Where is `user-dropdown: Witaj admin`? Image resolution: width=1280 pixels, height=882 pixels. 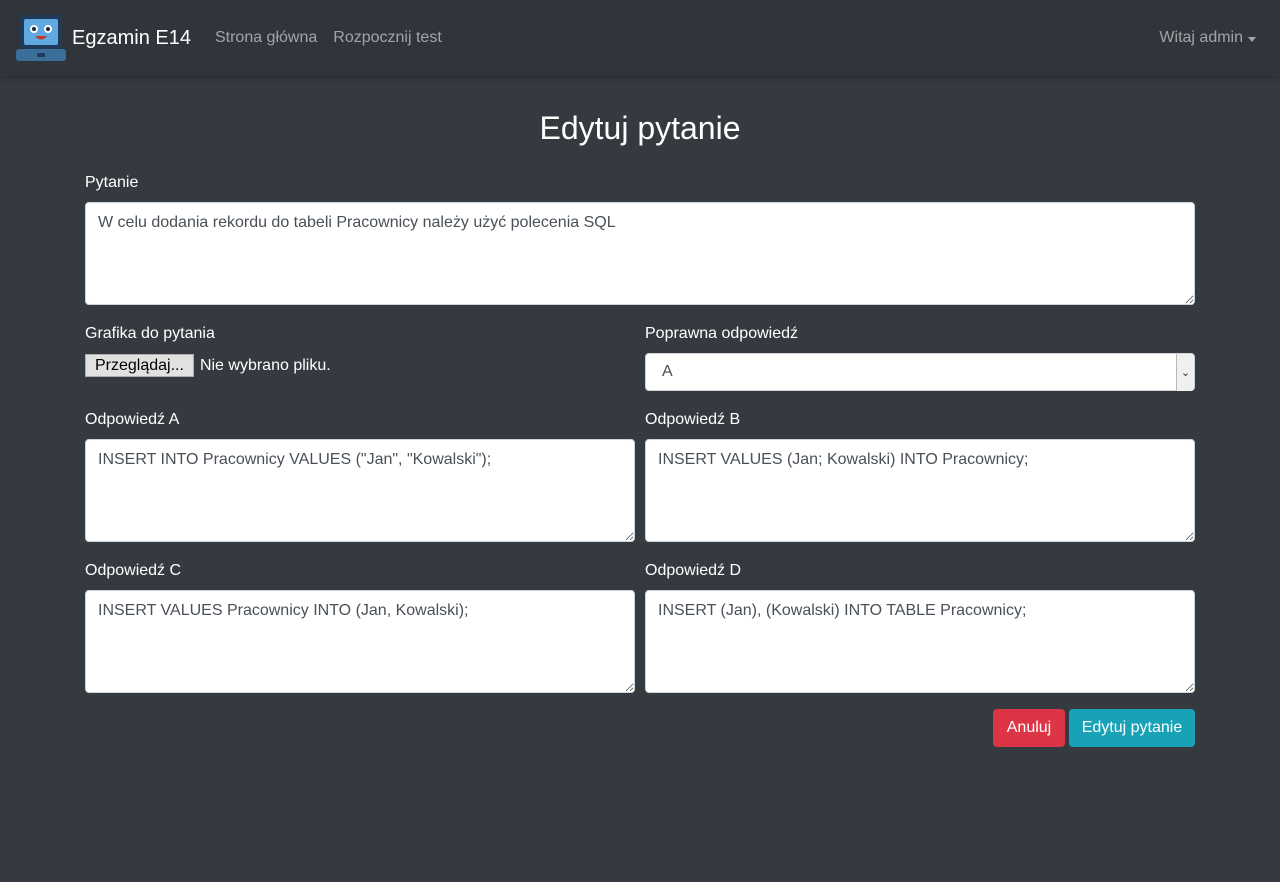
user-dropdown: Witaj admin is located at coordinates (1207, 38).